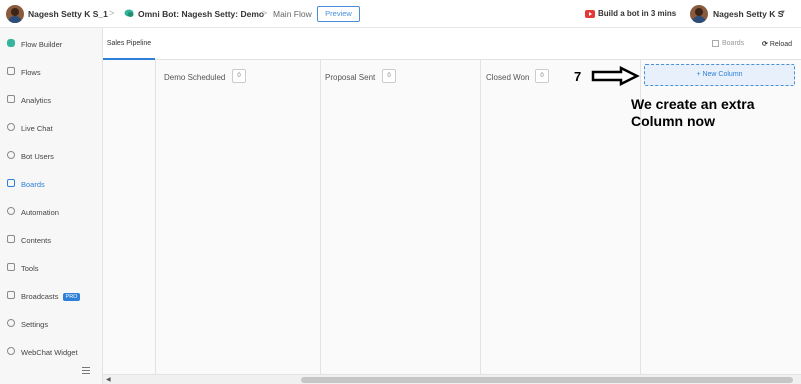 This screenshot has height=384, width=801. What do you see at coordinates (31, 72) in the screenshot?
I see `sidebar-item-label: Flows` at bounding box center [31, 72].